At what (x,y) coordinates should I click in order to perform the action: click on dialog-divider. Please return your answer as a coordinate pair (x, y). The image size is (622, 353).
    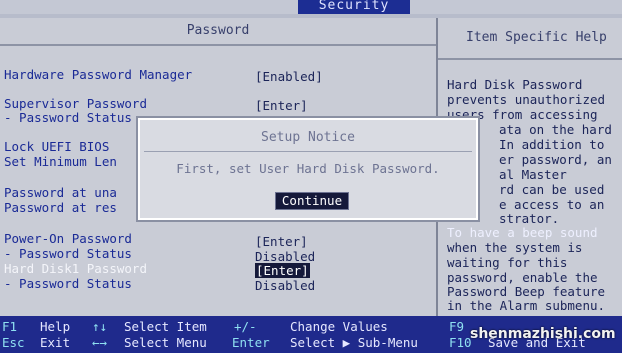
    Looking at the image, I should click on (308, 151).